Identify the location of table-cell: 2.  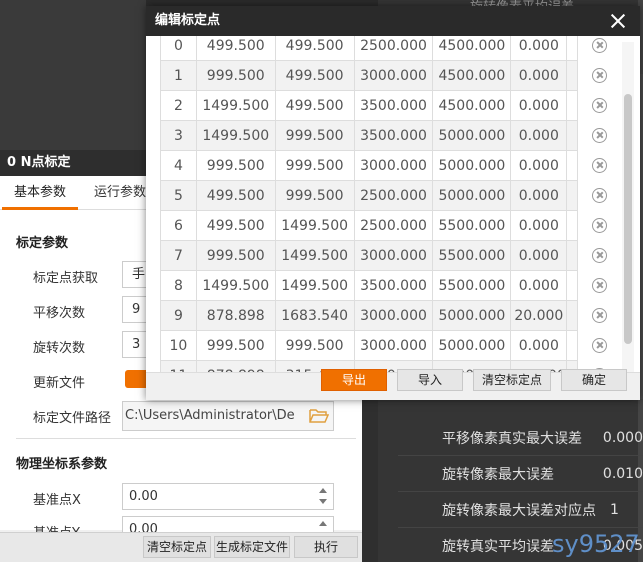
(178, 105).